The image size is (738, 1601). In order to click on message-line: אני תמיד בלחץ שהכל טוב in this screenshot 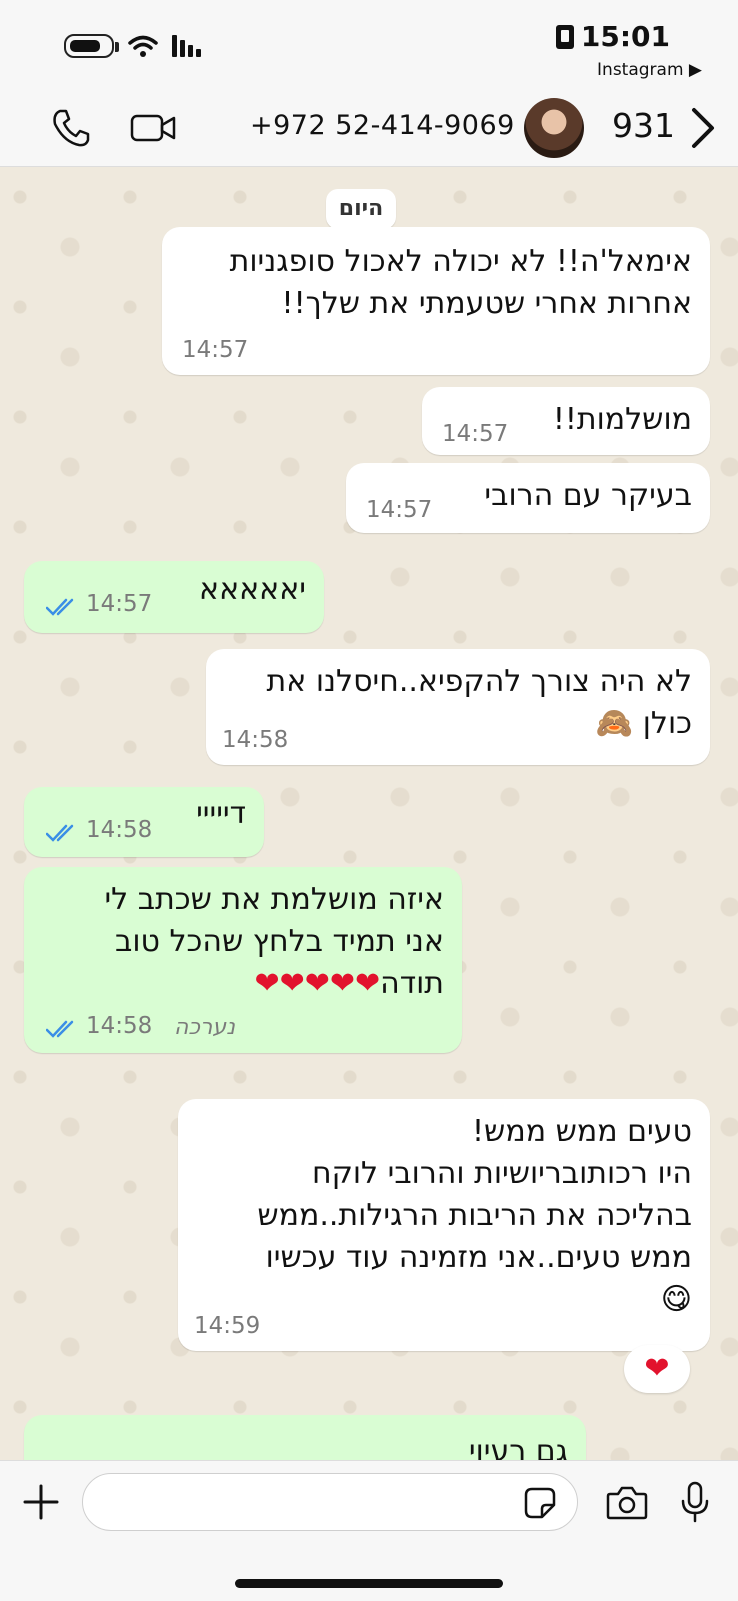, I will do `click(279, 941)`.